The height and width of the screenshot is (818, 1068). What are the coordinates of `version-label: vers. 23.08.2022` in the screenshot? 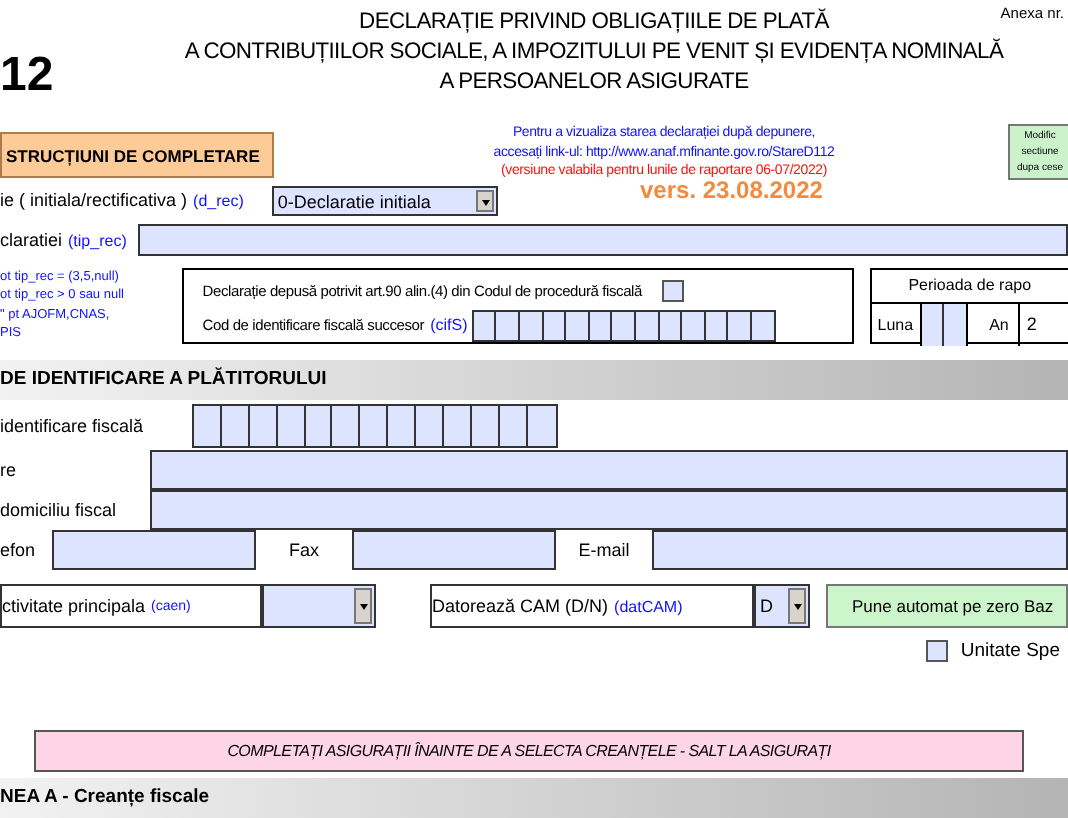 It's located at (731, 190).